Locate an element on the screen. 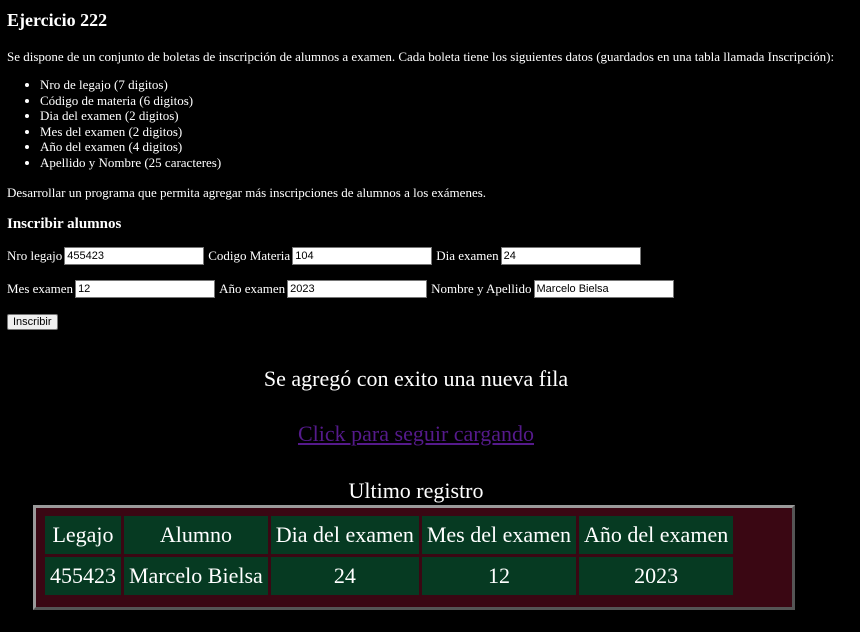 This screenshot has width=860, height=632. success-message: Se agregó con exito una nueva fila is located at coordinates (416, 378).